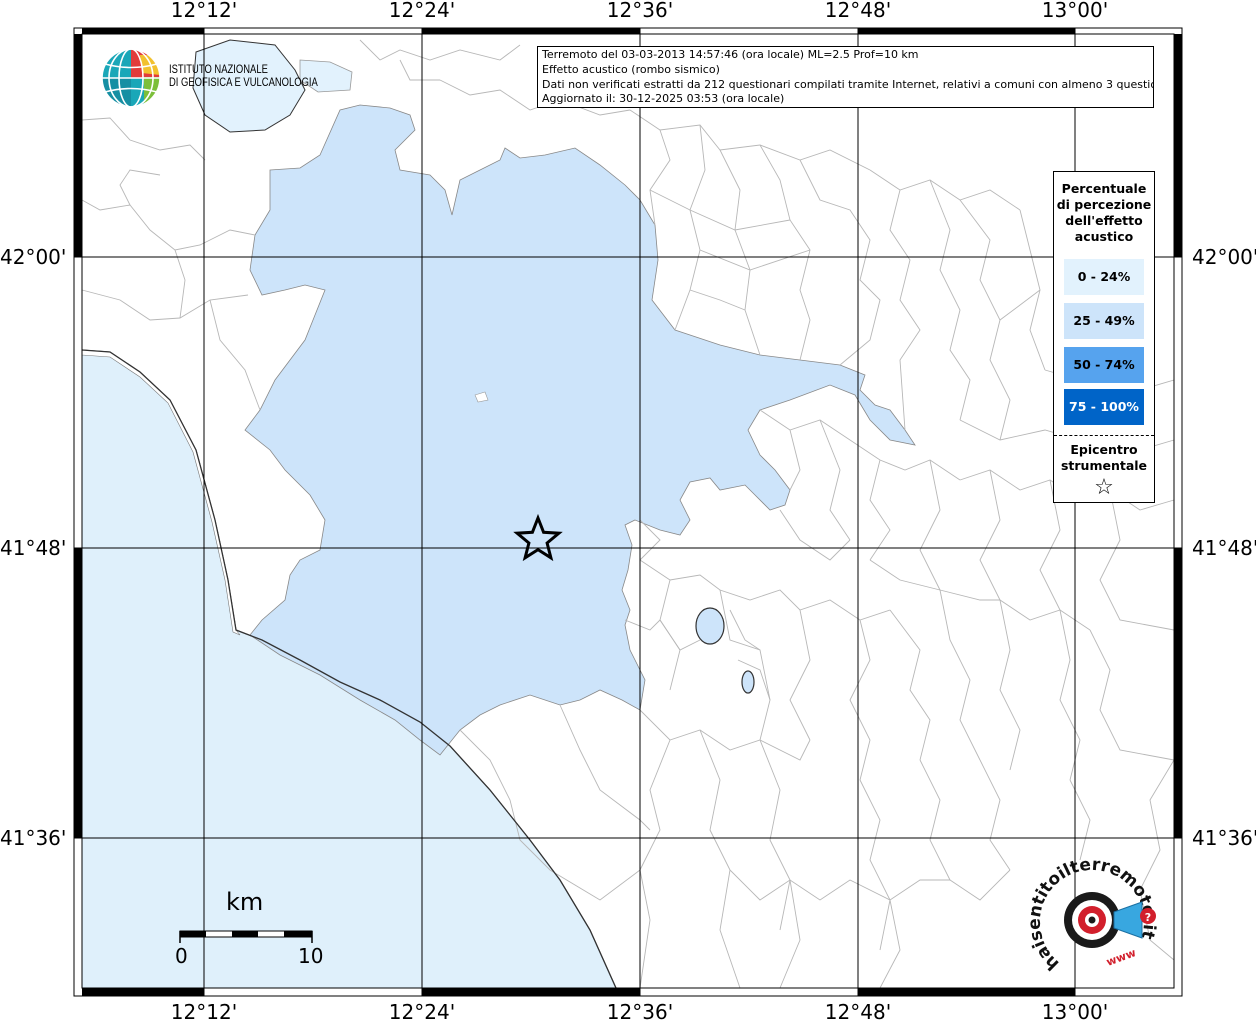 The width and height of the screenshot is (1256, 1024). Describe the element at coordinates (858, 11) in the screenshot. I see `lon-tick-top: 12°48'` at that location.